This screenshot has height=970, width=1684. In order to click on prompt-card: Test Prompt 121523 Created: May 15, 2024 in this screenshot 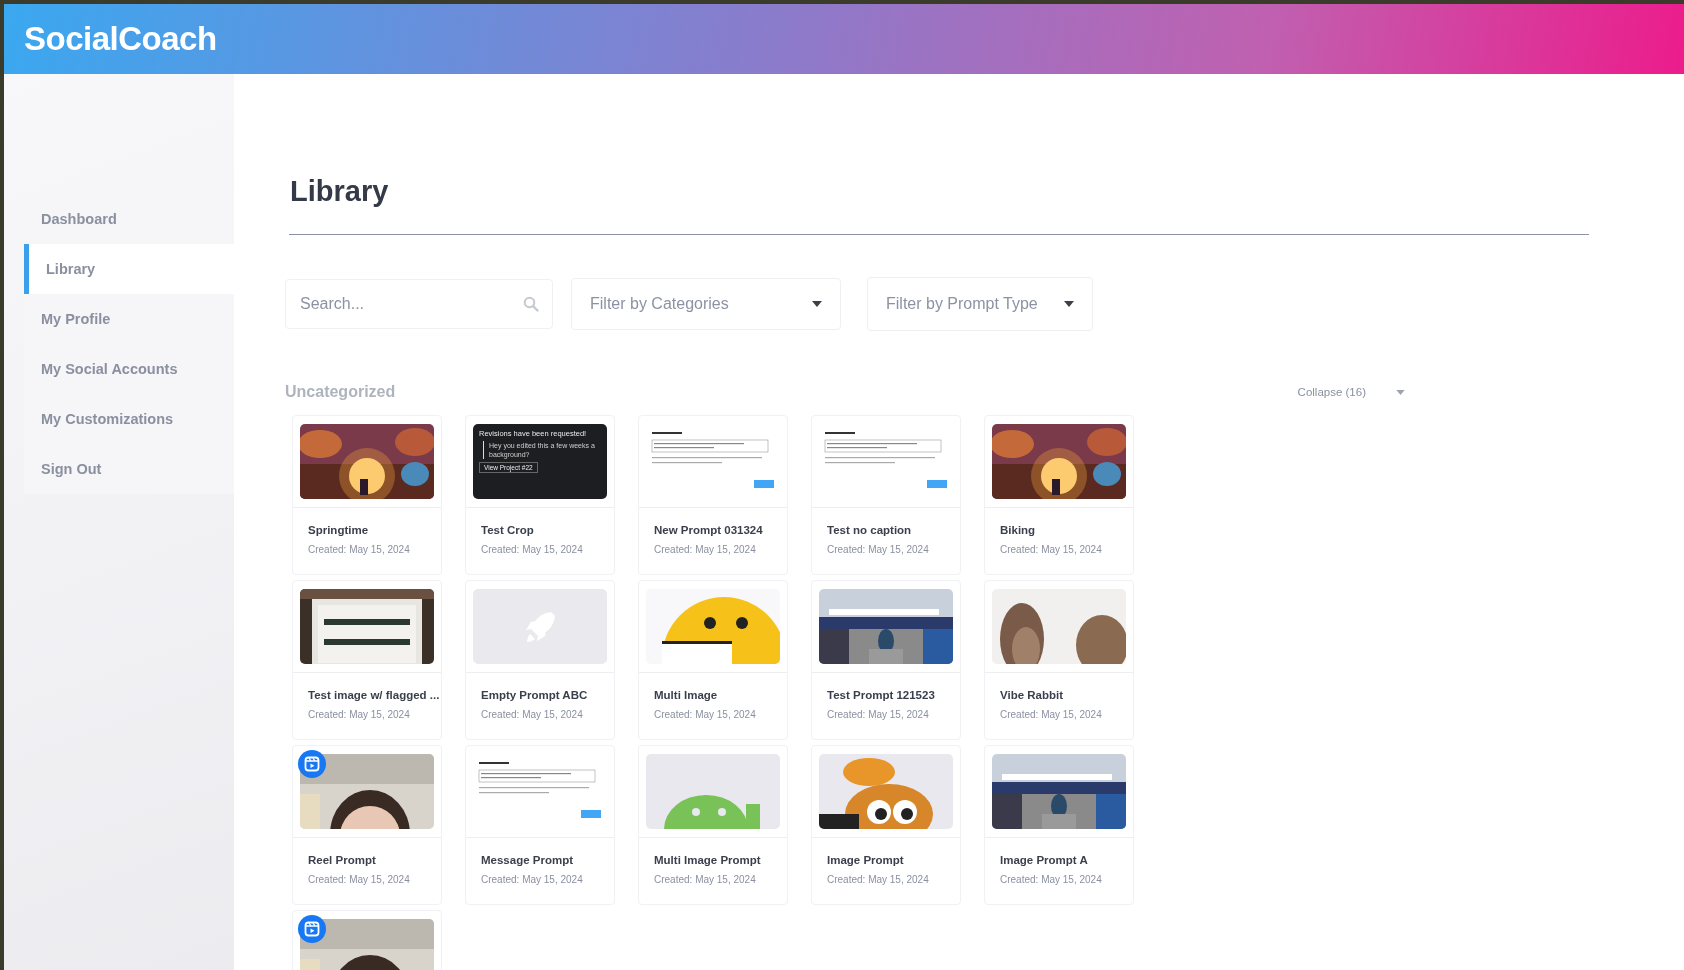, I will do `click(886, 660)`.